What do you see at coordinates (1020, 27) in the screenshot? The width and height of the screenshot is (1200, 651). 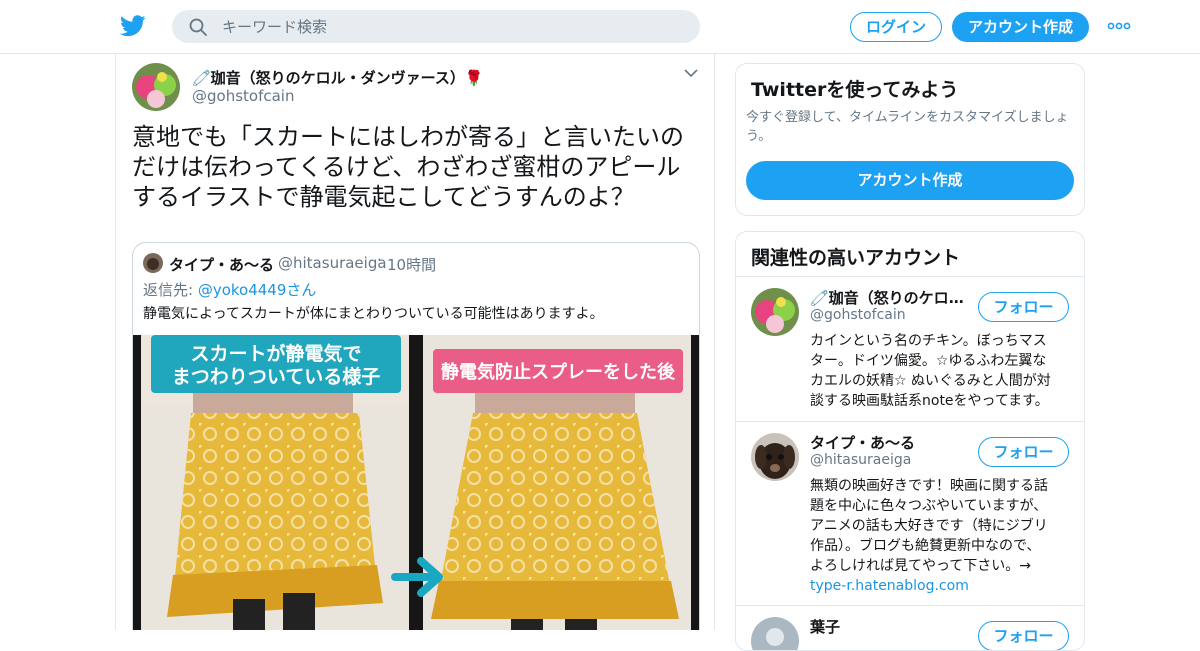 I see `signup-button: アカウント作成` at bounding box center [1020, 27].